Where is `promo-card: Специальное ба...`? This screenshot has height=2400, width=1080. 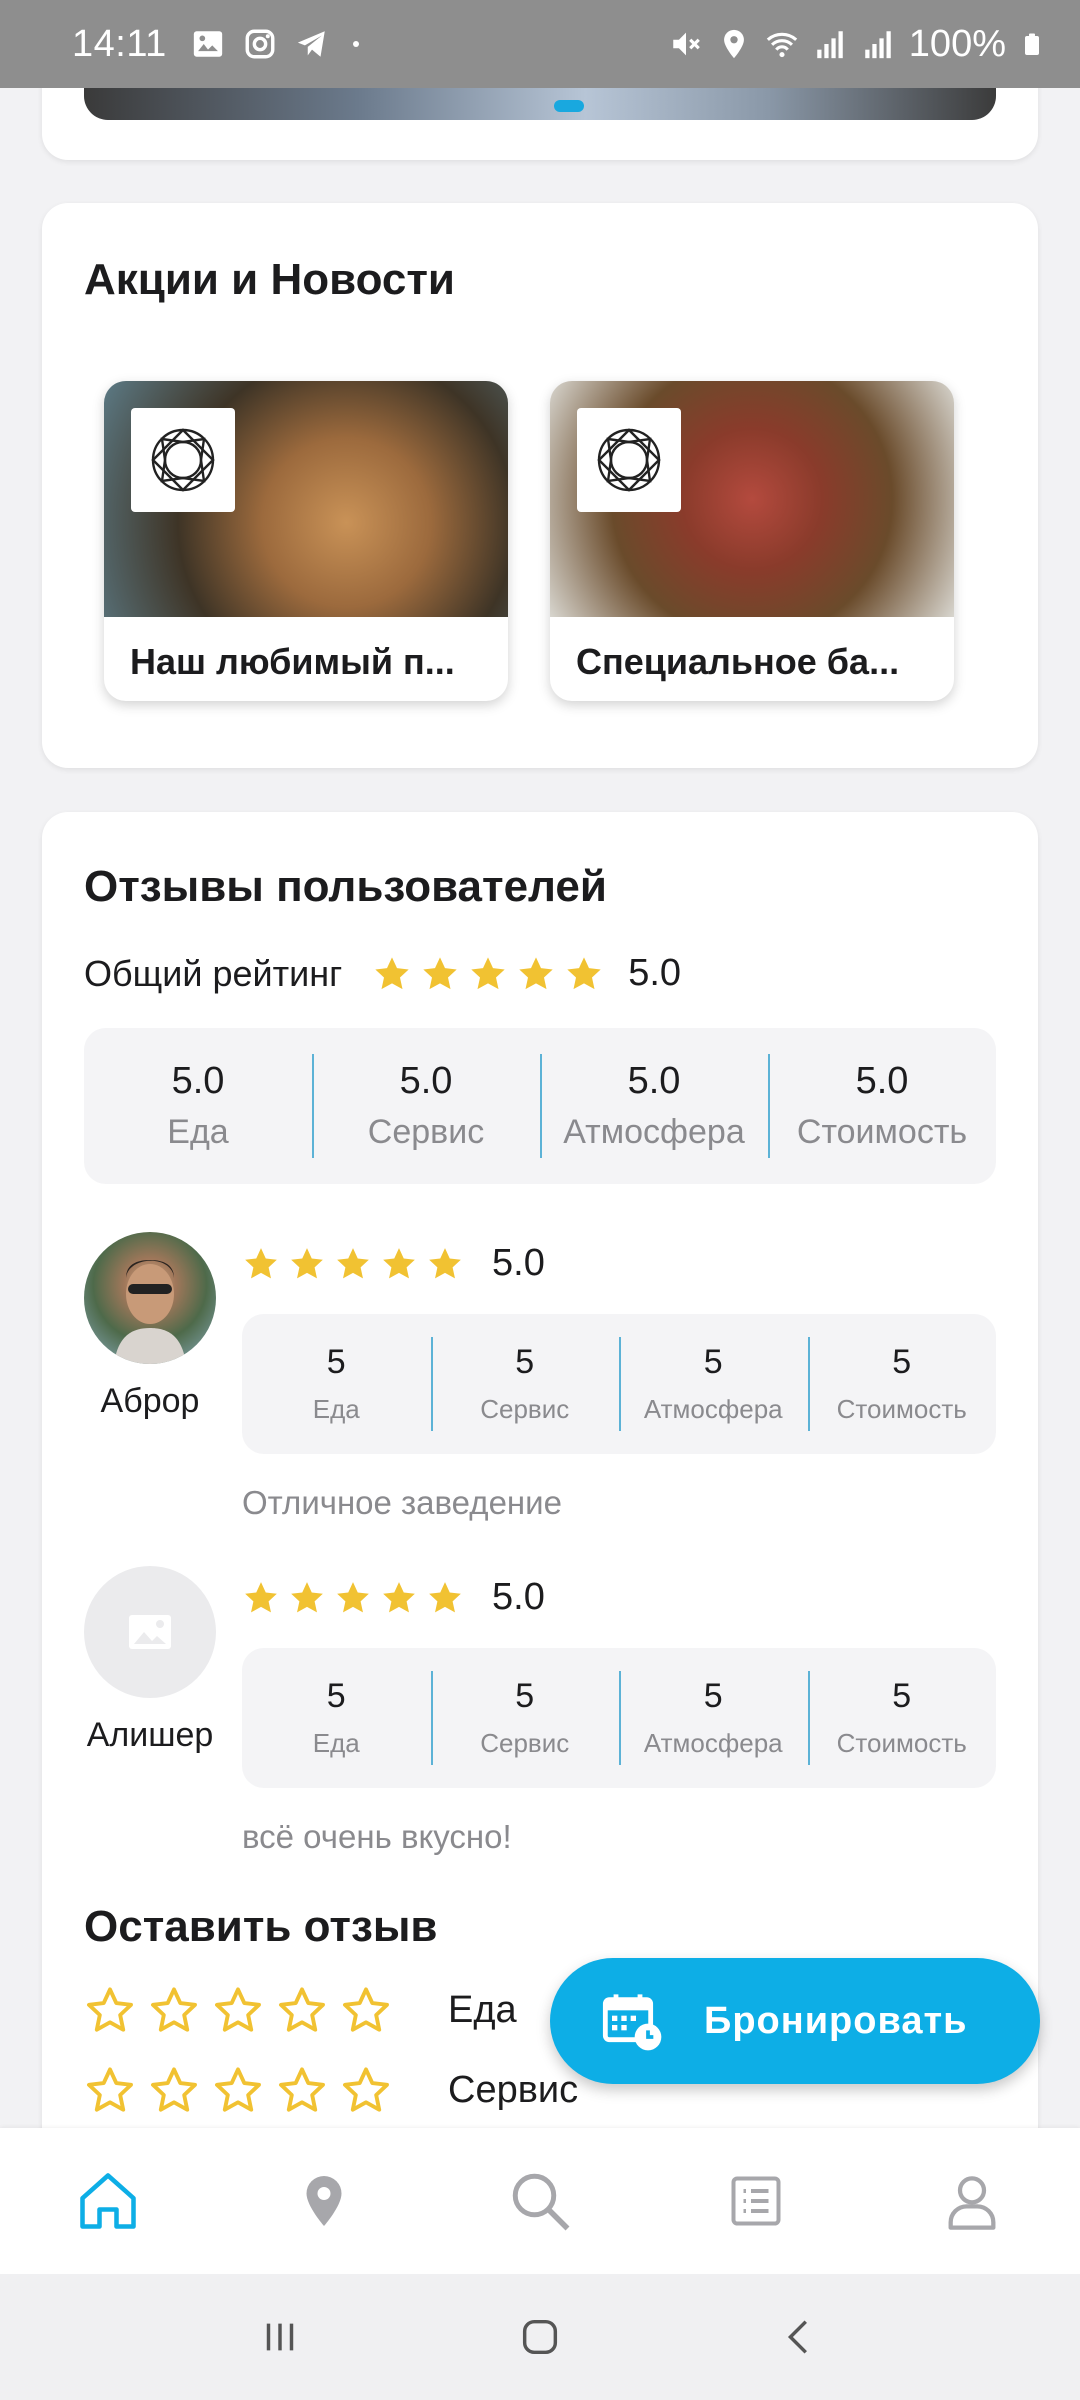 promo-card: Специальное ба... is located at coordinates (752, 541).